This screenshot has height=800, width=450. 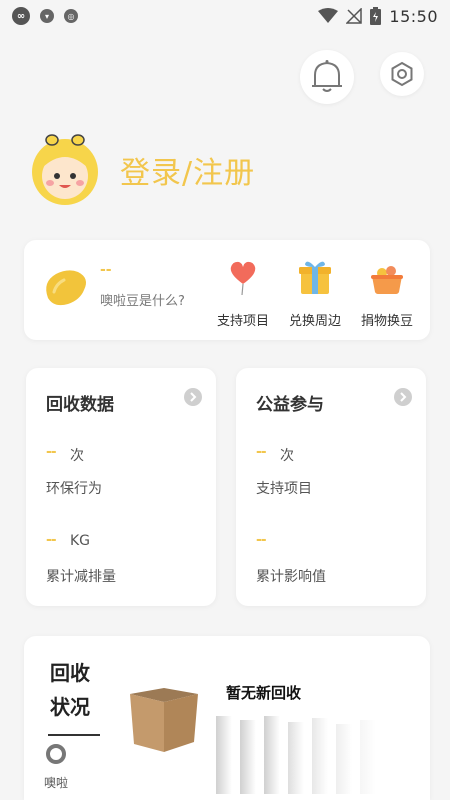 What do you see at coordinates (106, 270) in the screenshot?
I see `bean-value: --` at bounding box center [106, 270].